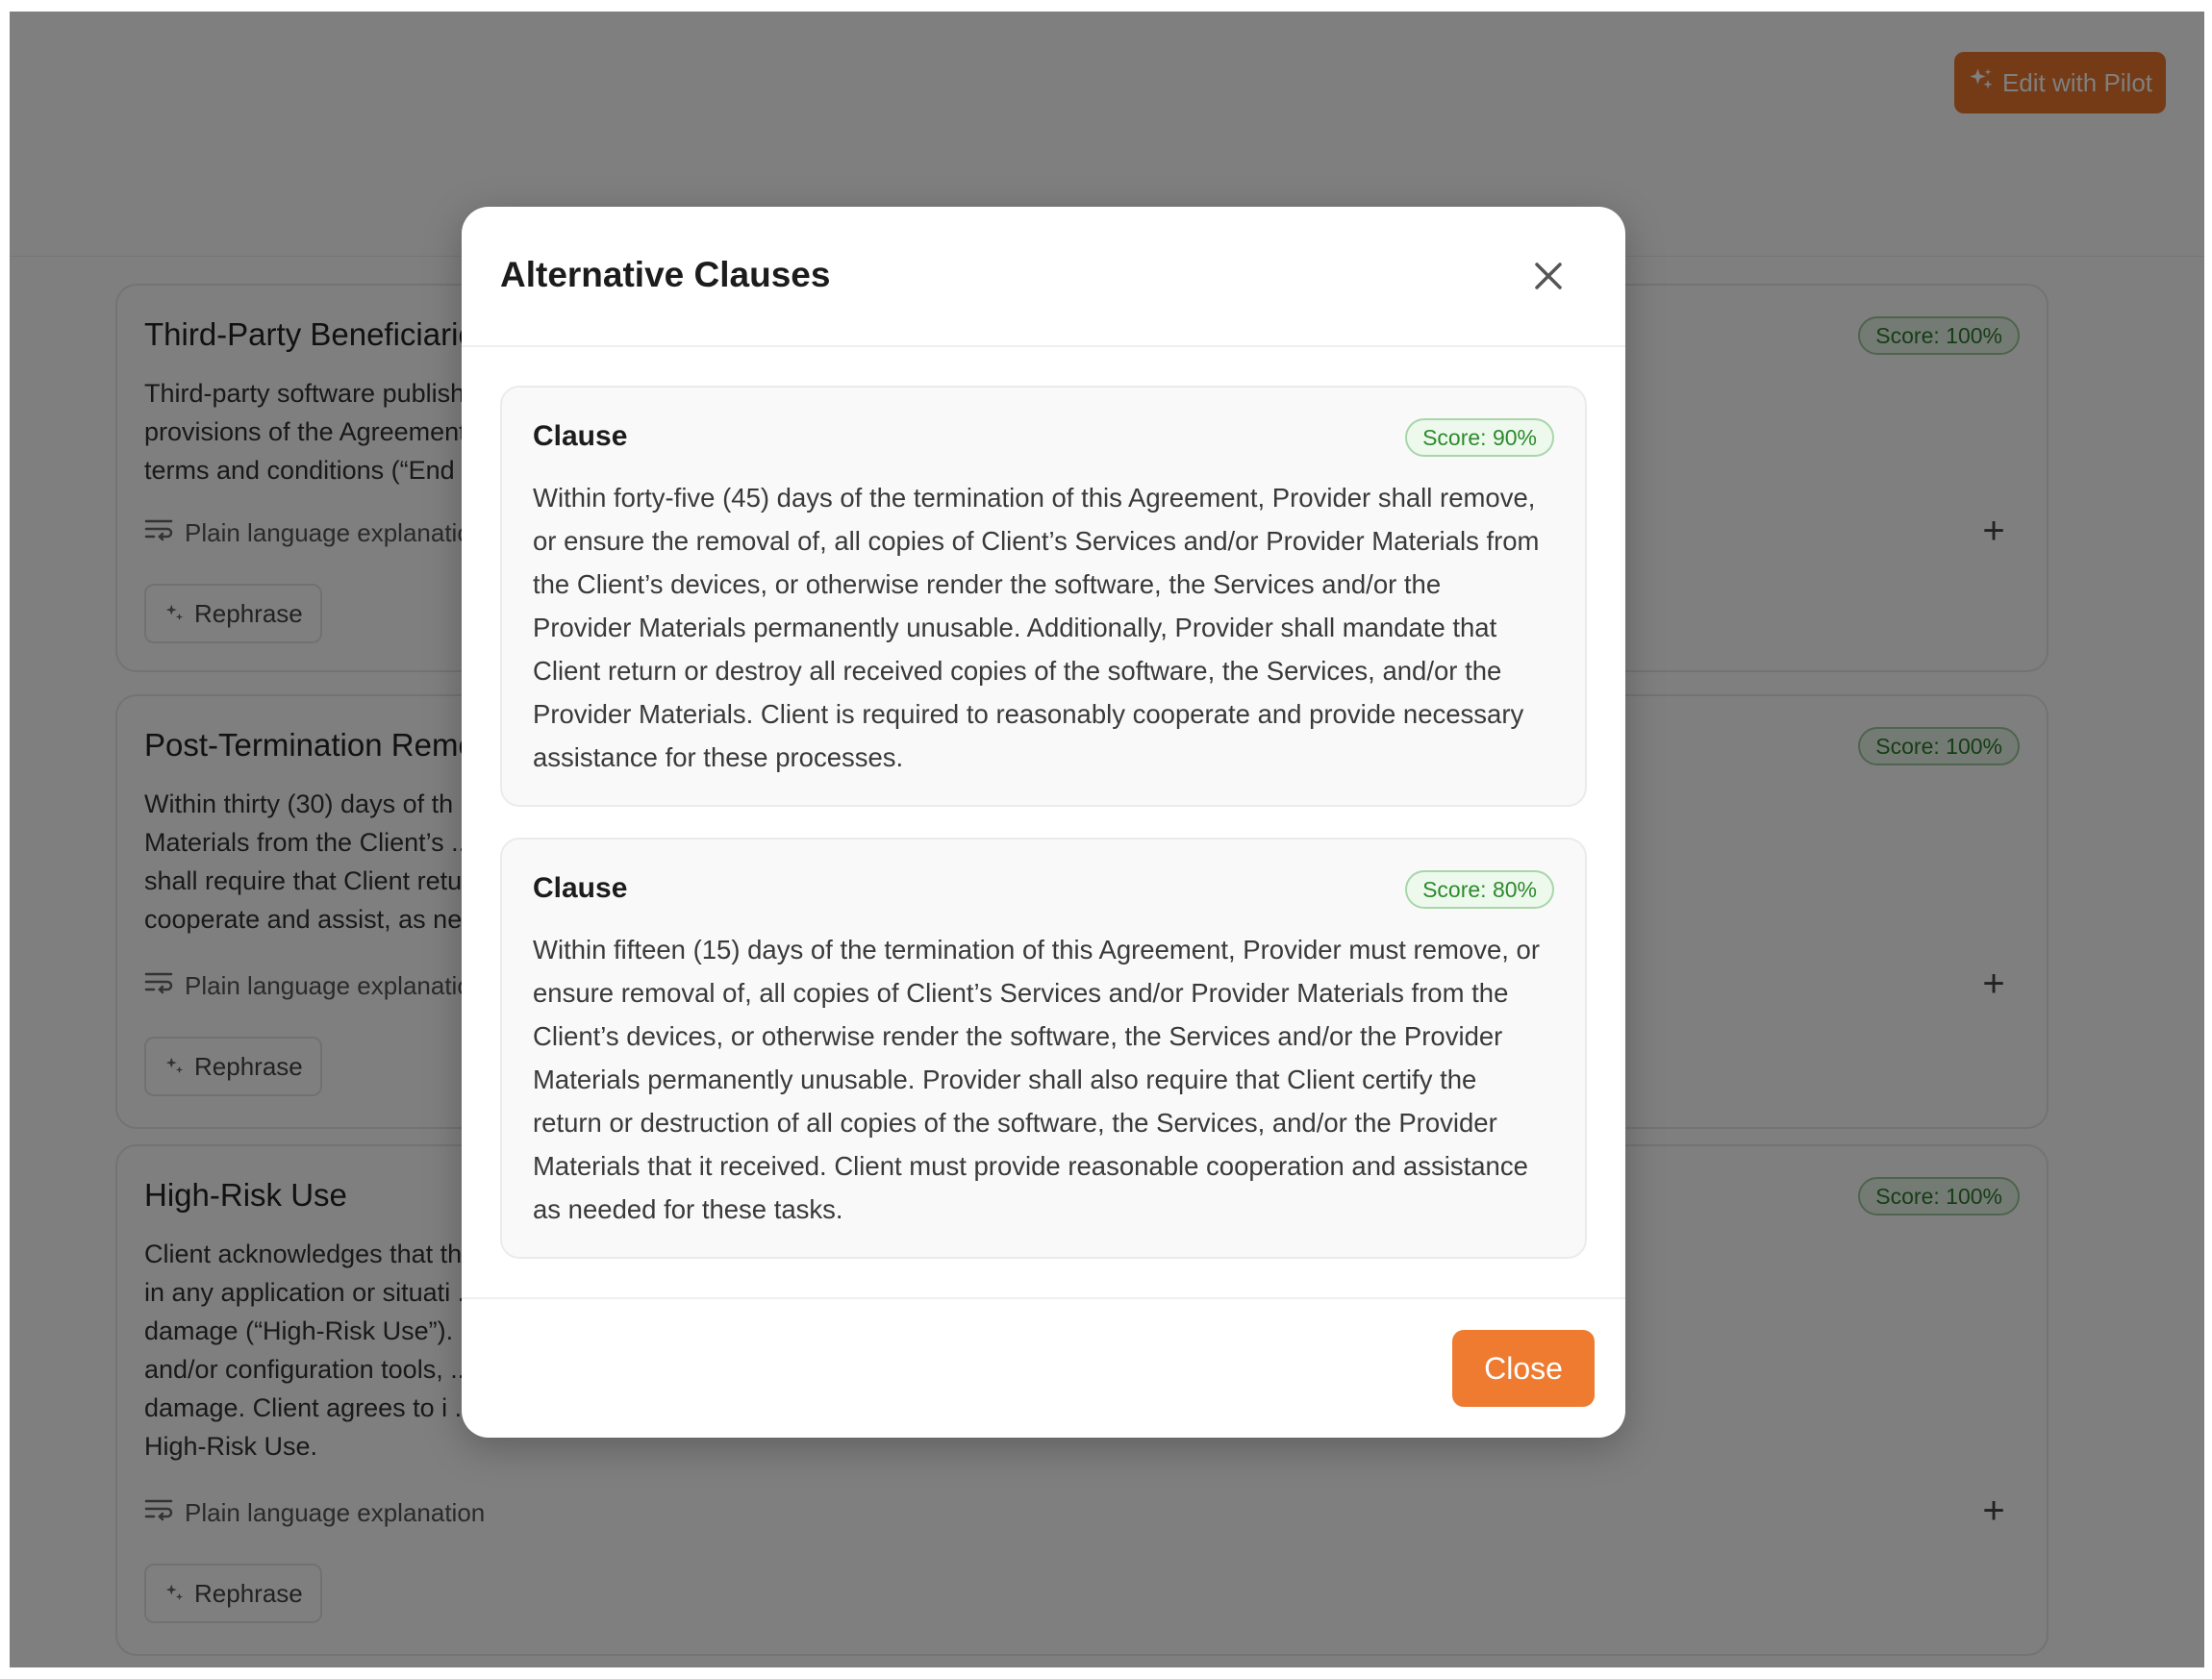 This screenshot has width=2212, height=1679. What do you see at coordinates (1548, 276) in the screenshot?
I see `close-icon` at bounding box center [1548, 276].